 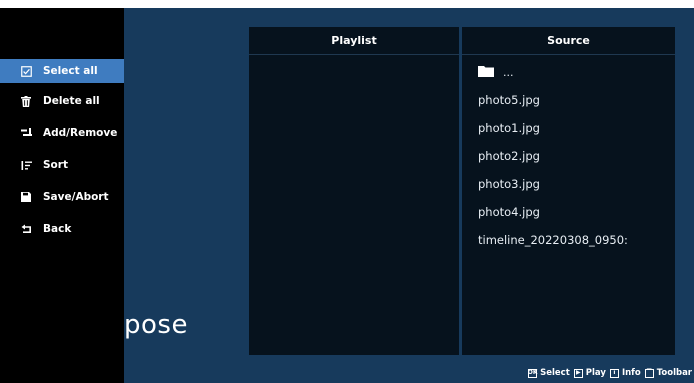 I want to click on menu-item-label: Delete all, so click(x=71, y=101).